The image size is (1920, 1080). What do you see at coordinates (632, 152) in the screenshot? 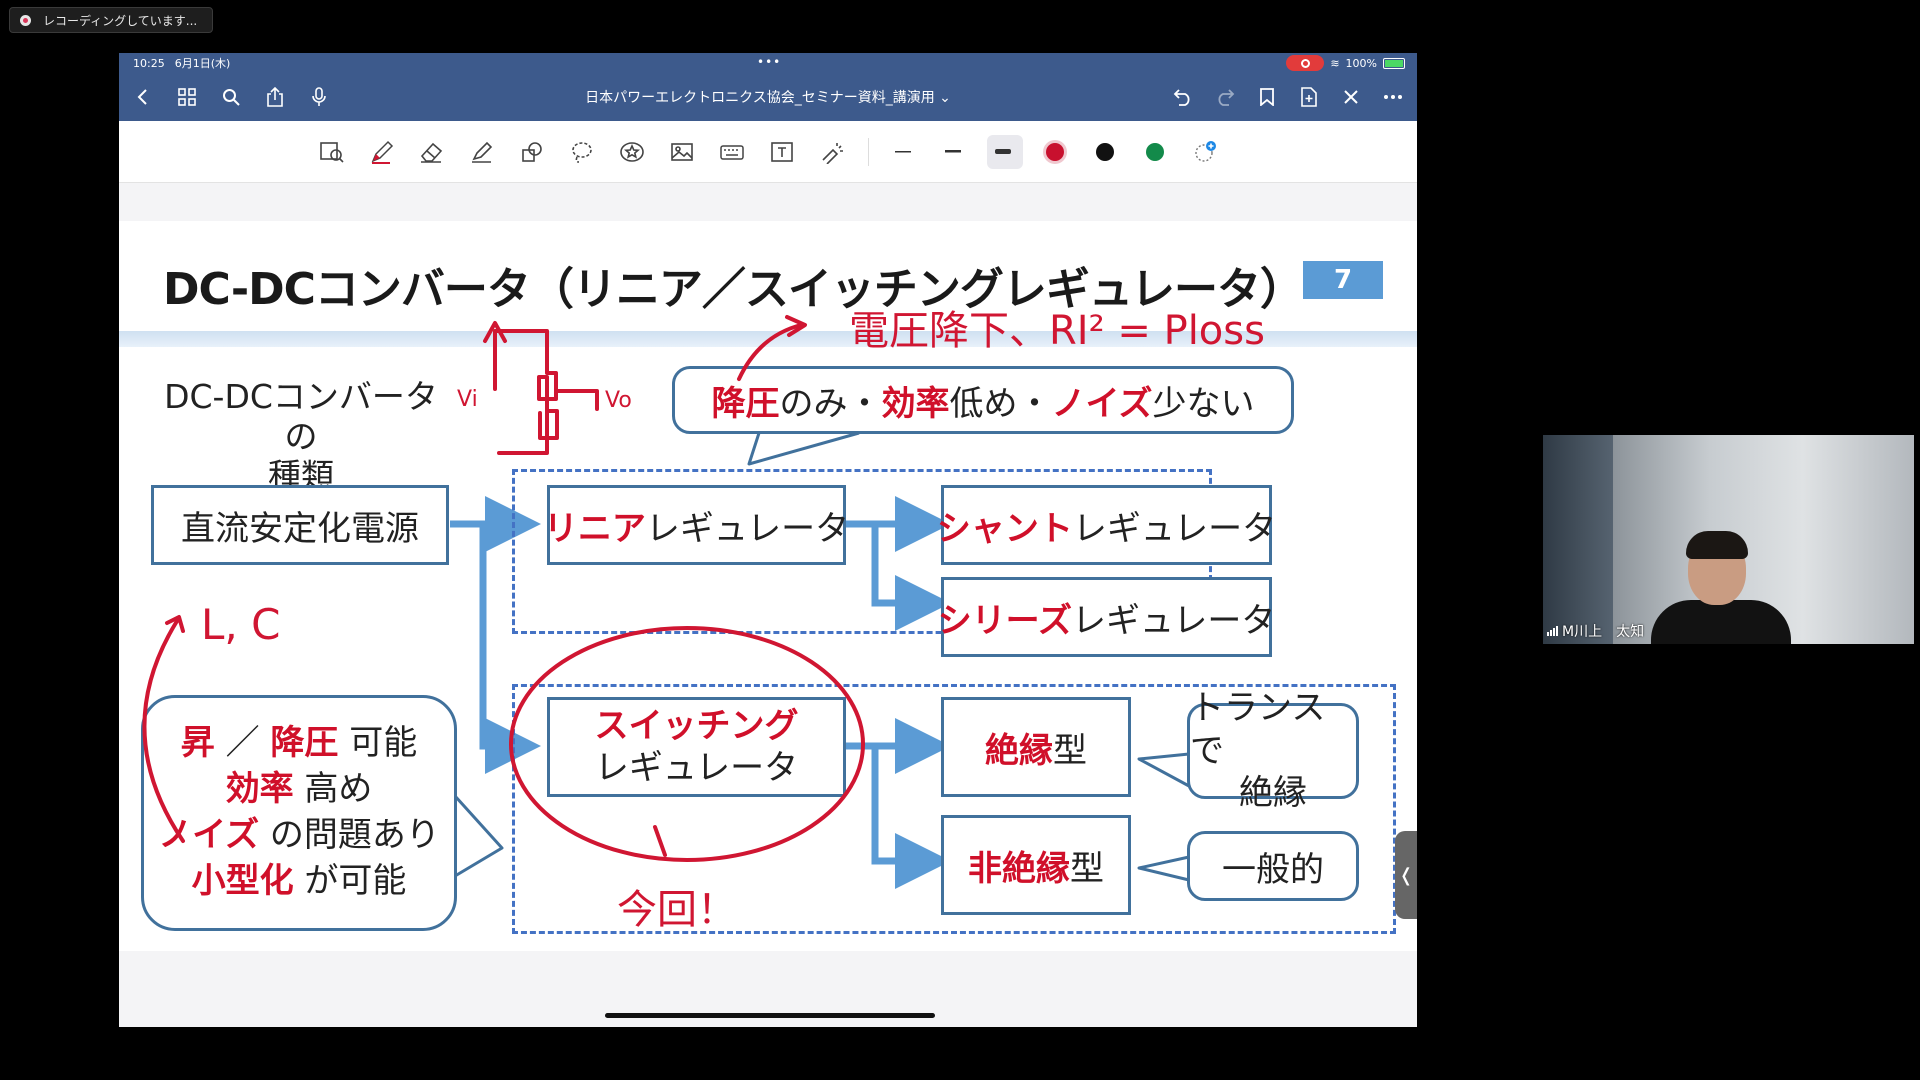
I see `sticker-icon` at bounding box center [632, 152].